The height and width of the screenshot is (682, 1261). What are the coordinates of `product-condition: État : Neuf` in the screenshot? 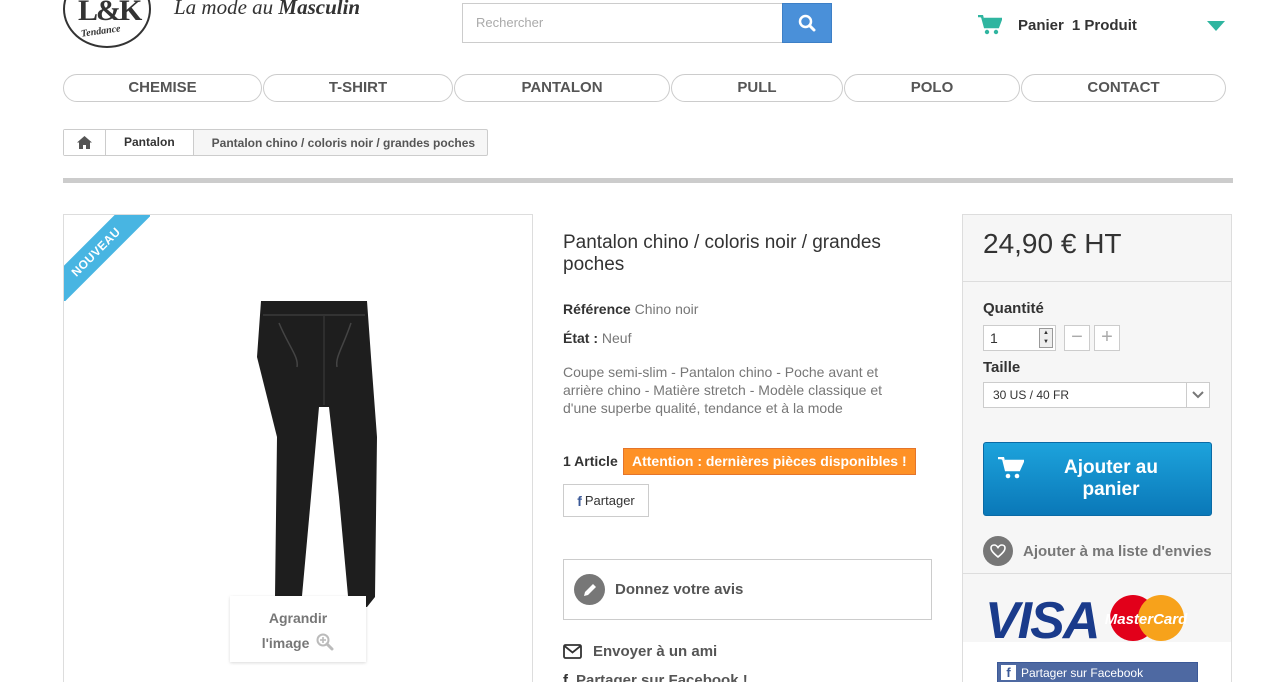 It's located at (597, 338).